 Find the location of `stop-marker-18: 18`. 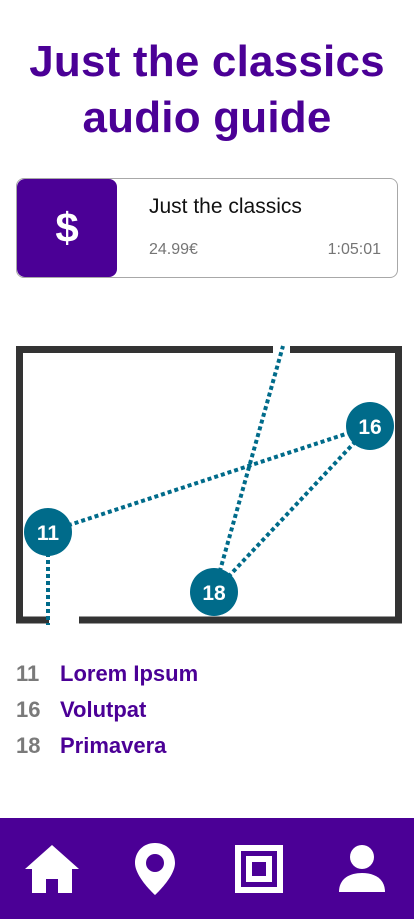

stop-marker-18: 18 is located at coordinates (214, 592).